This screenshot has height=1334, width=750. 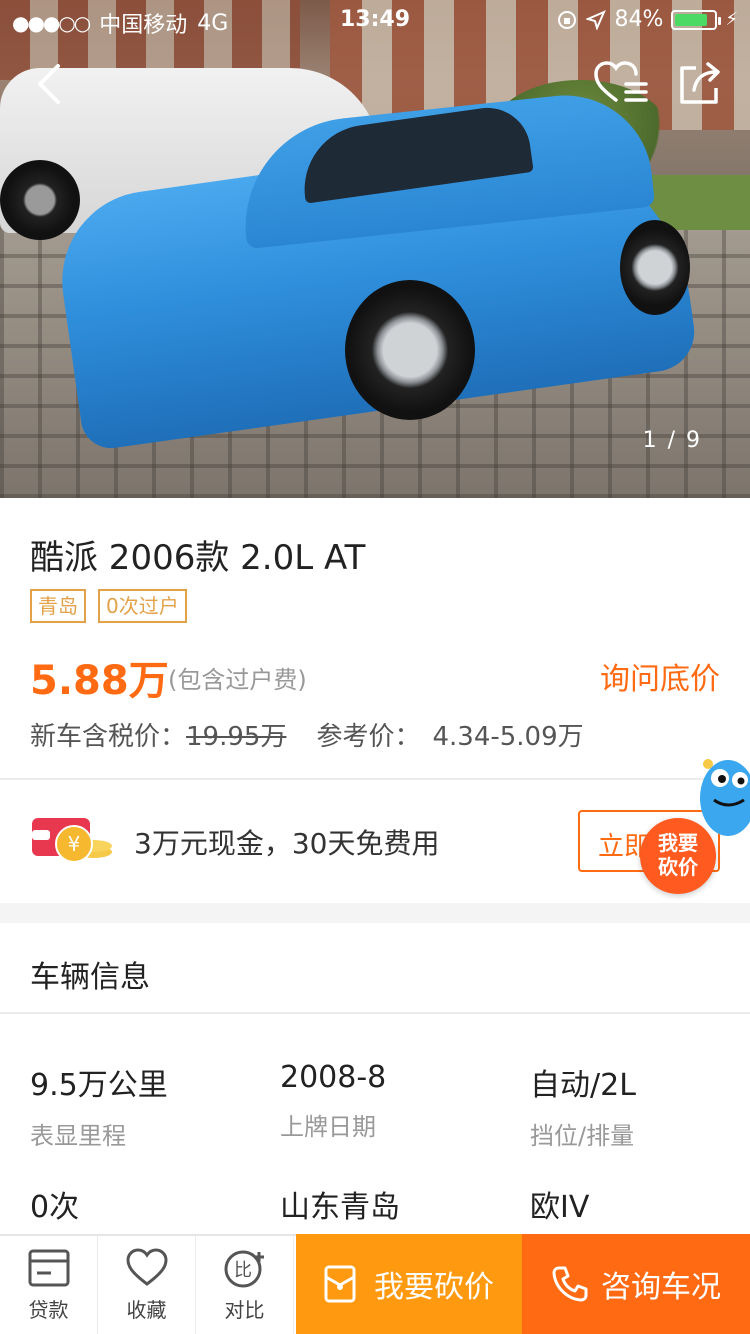 I want to click on wallet-coin-icon: ¥, so click(x=72, y=840).